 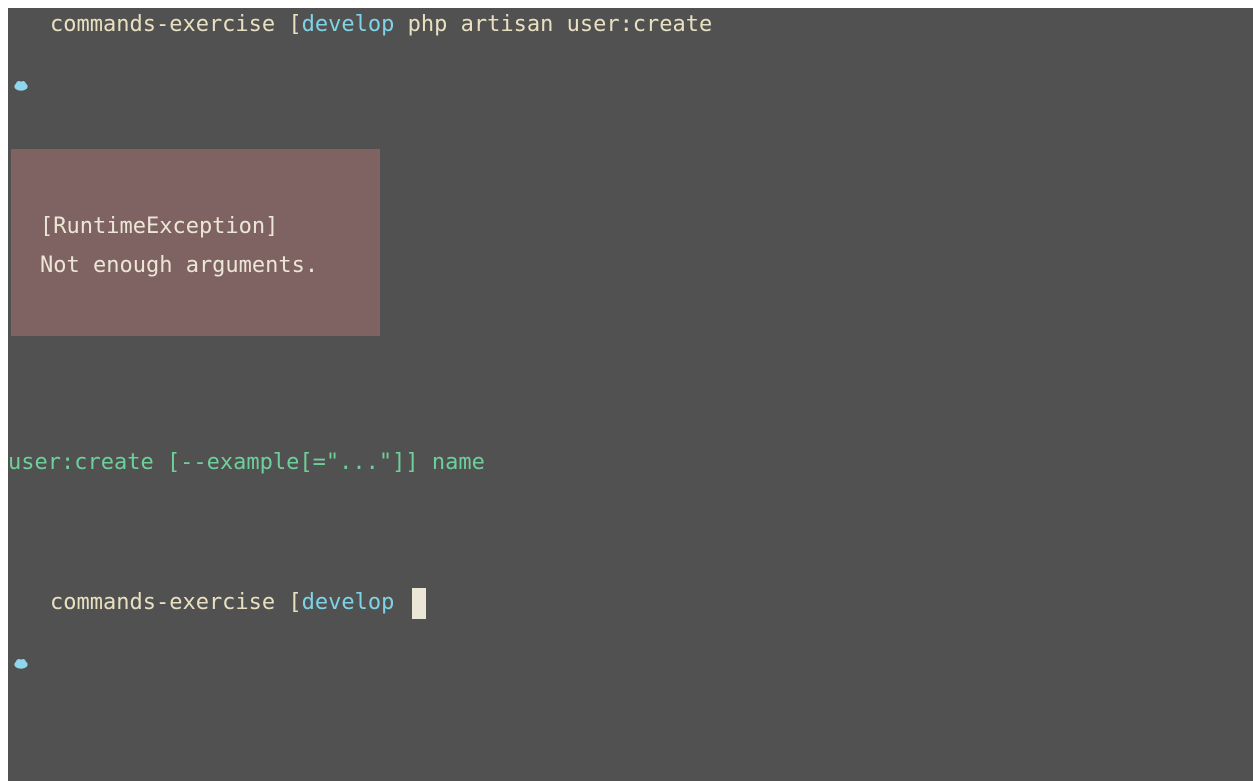 What do you see at coordinates (419, 603) in the screenshot?
I see `text-cursor` at bounding box center [419, 603].